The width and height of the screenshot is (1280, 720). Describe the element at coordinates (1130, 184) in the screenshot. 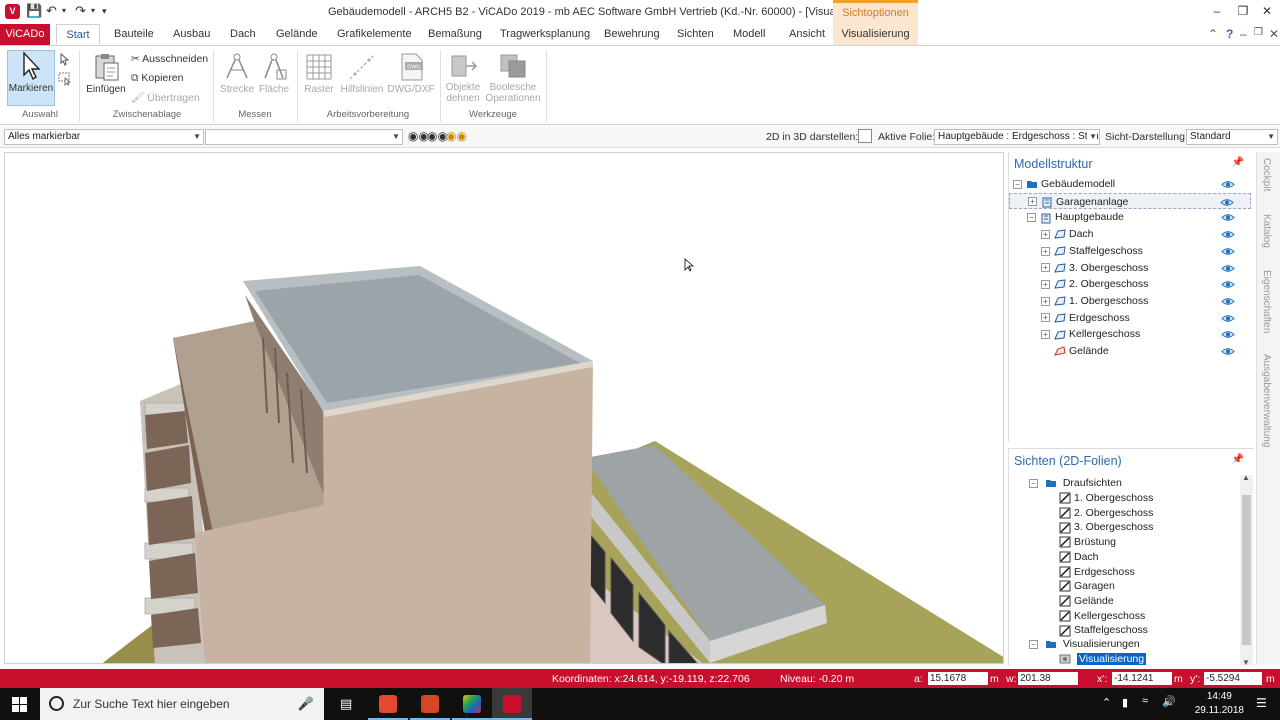

I see `tree-item: − Gebäudemodell` at that location.